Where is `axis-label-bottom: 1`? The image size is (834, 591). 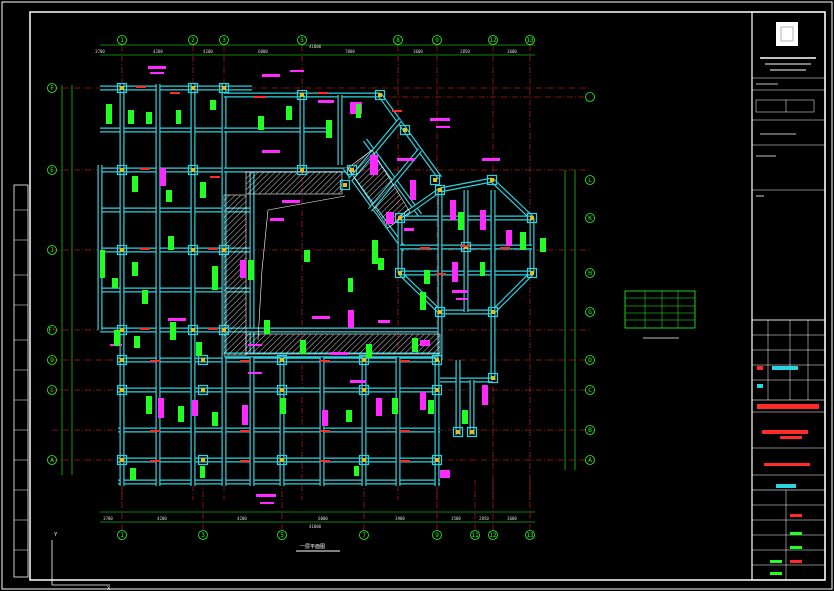
axis-label-bottom: 1 is located at coordinates (122, 535).